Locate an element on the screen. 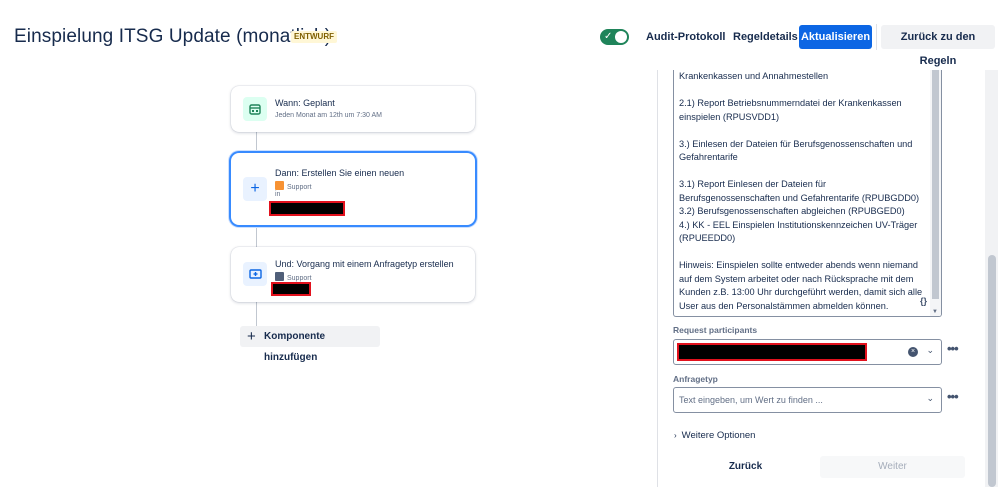  request-type-icon is located at coordinates (255, 274).